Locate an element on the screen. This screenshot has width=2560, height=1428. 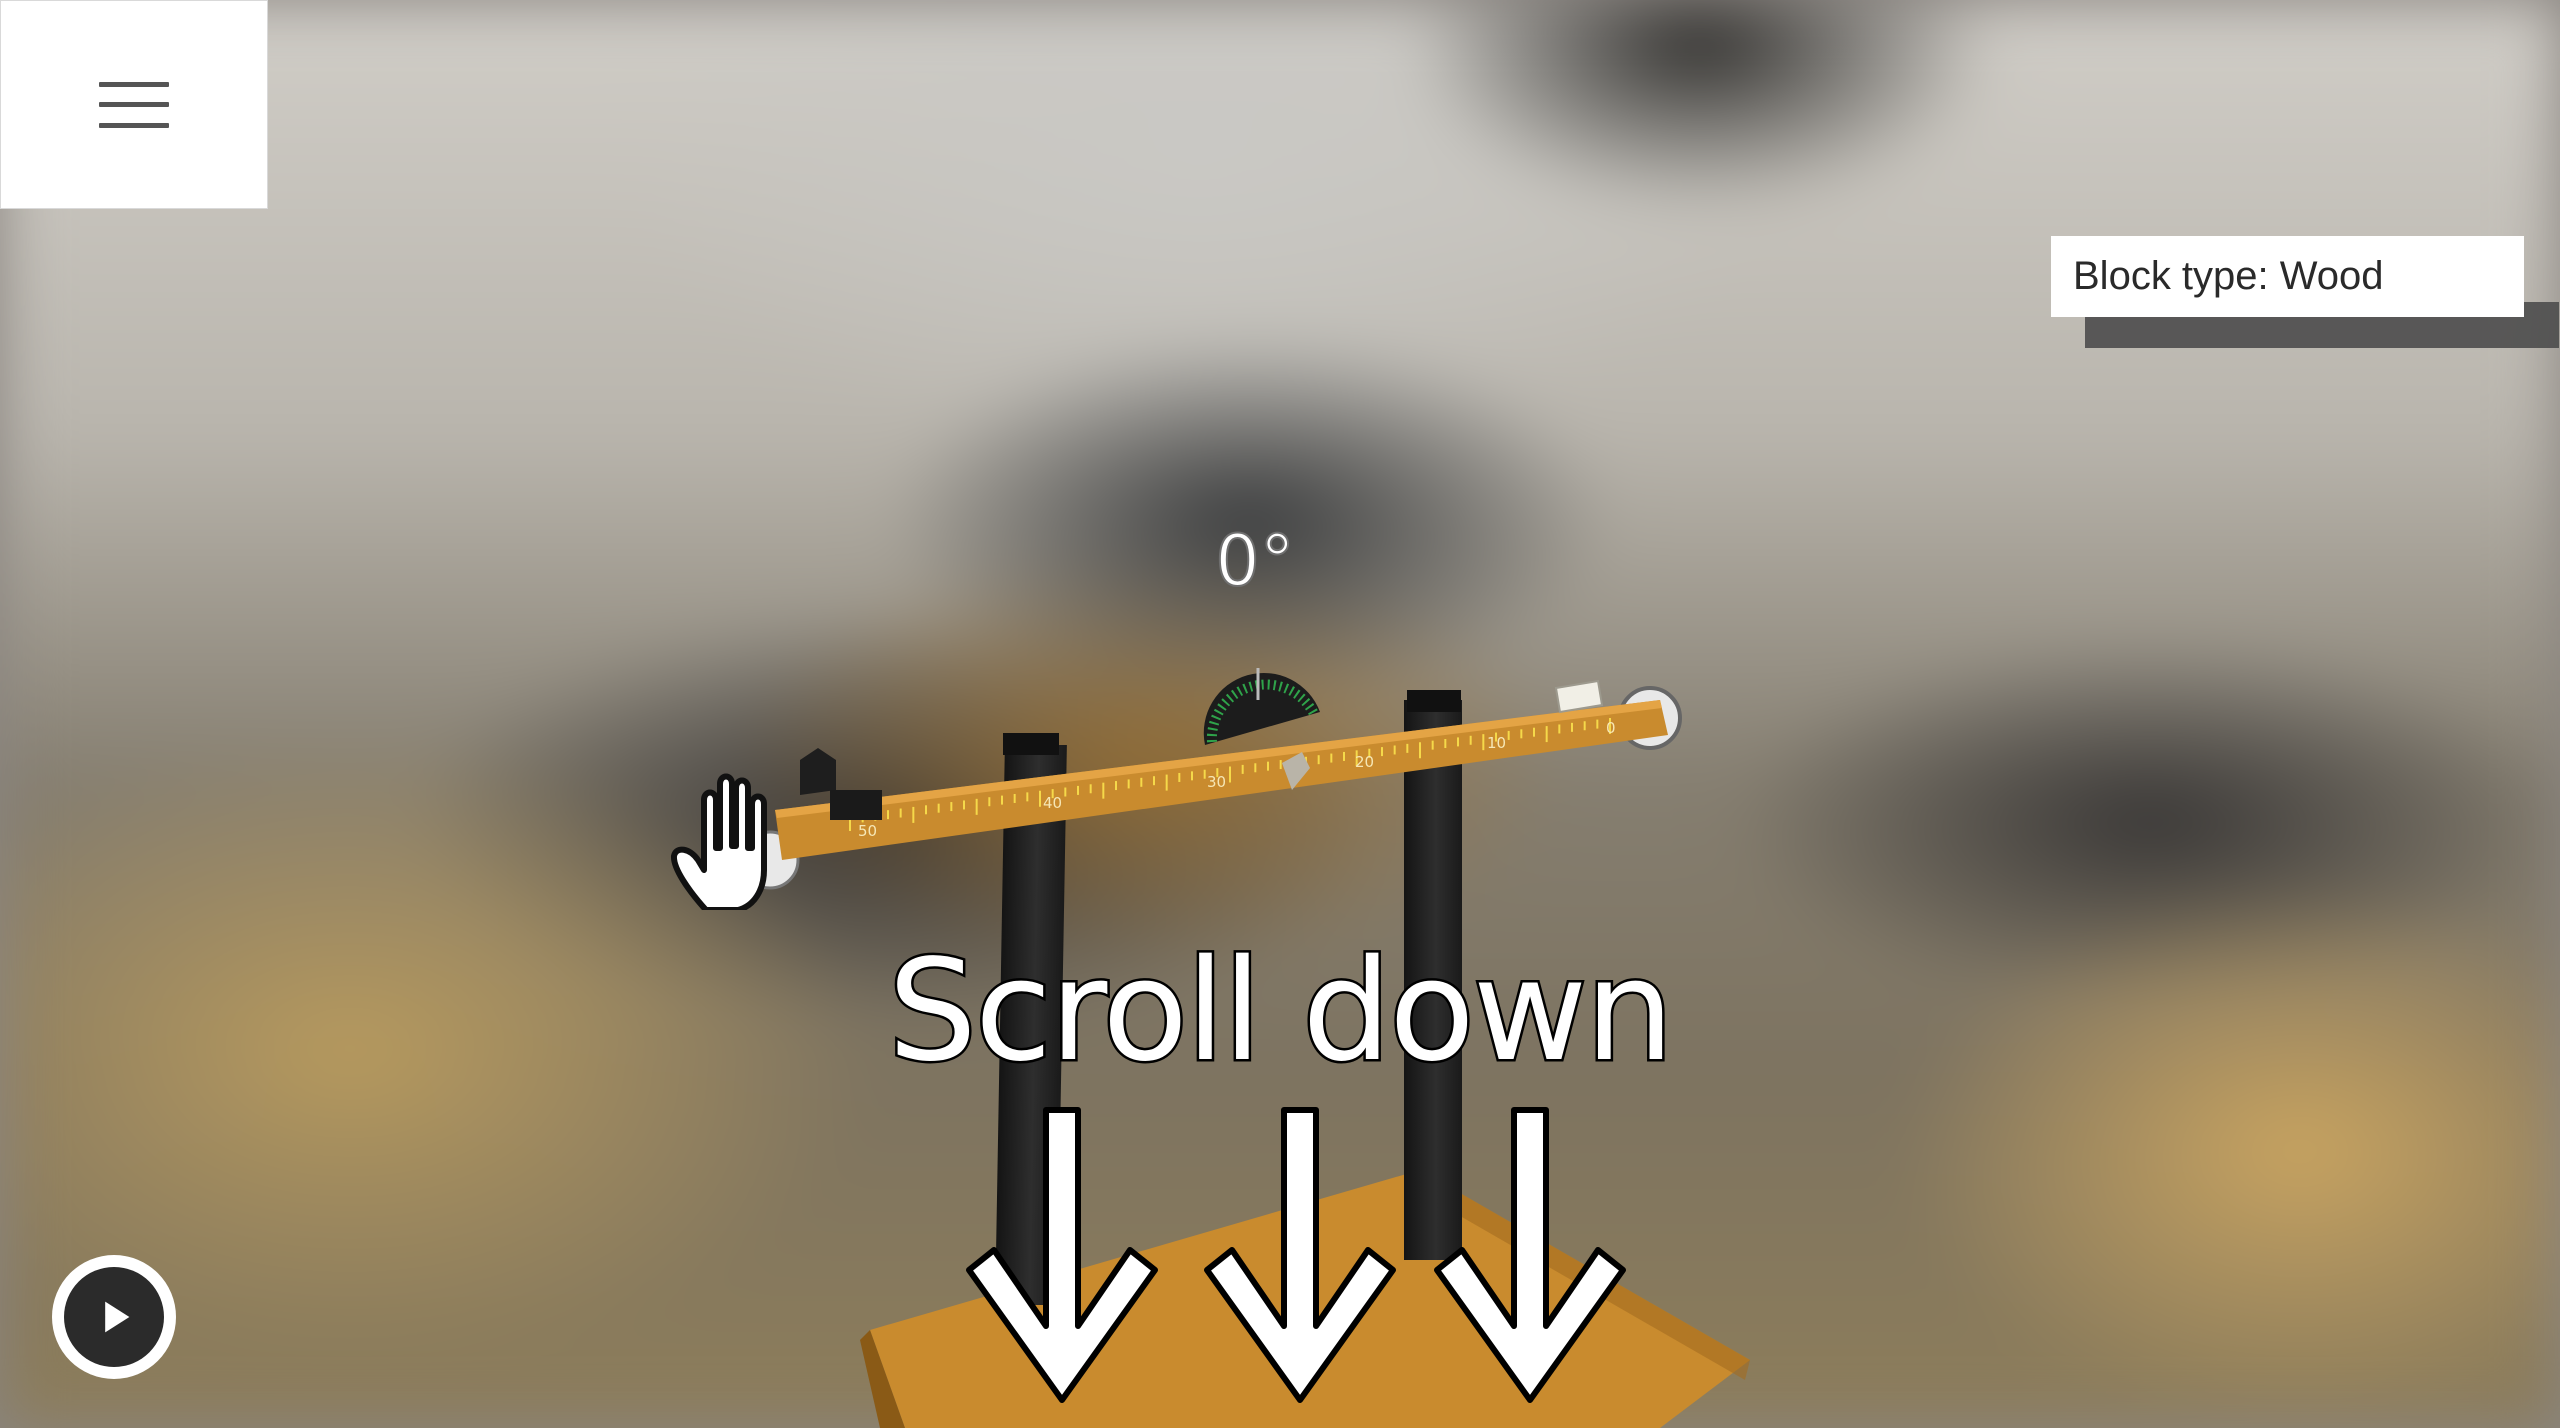
ruler-label-20: 20 is located at coordinates (1364, 762).